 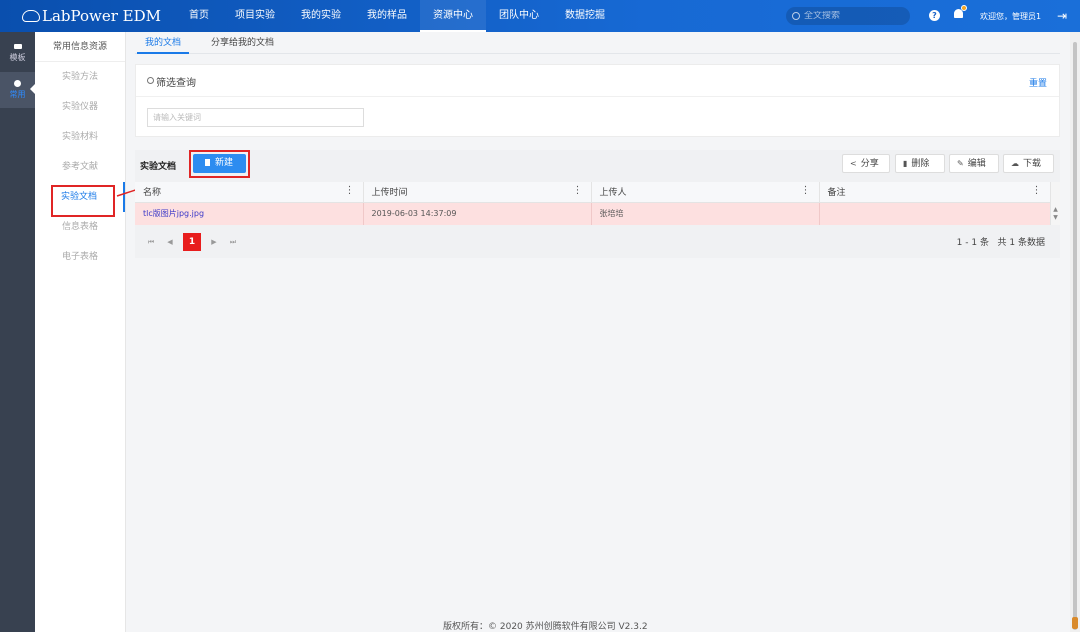 I want to click on column-label: 上传人, so click(x=613, y=193).